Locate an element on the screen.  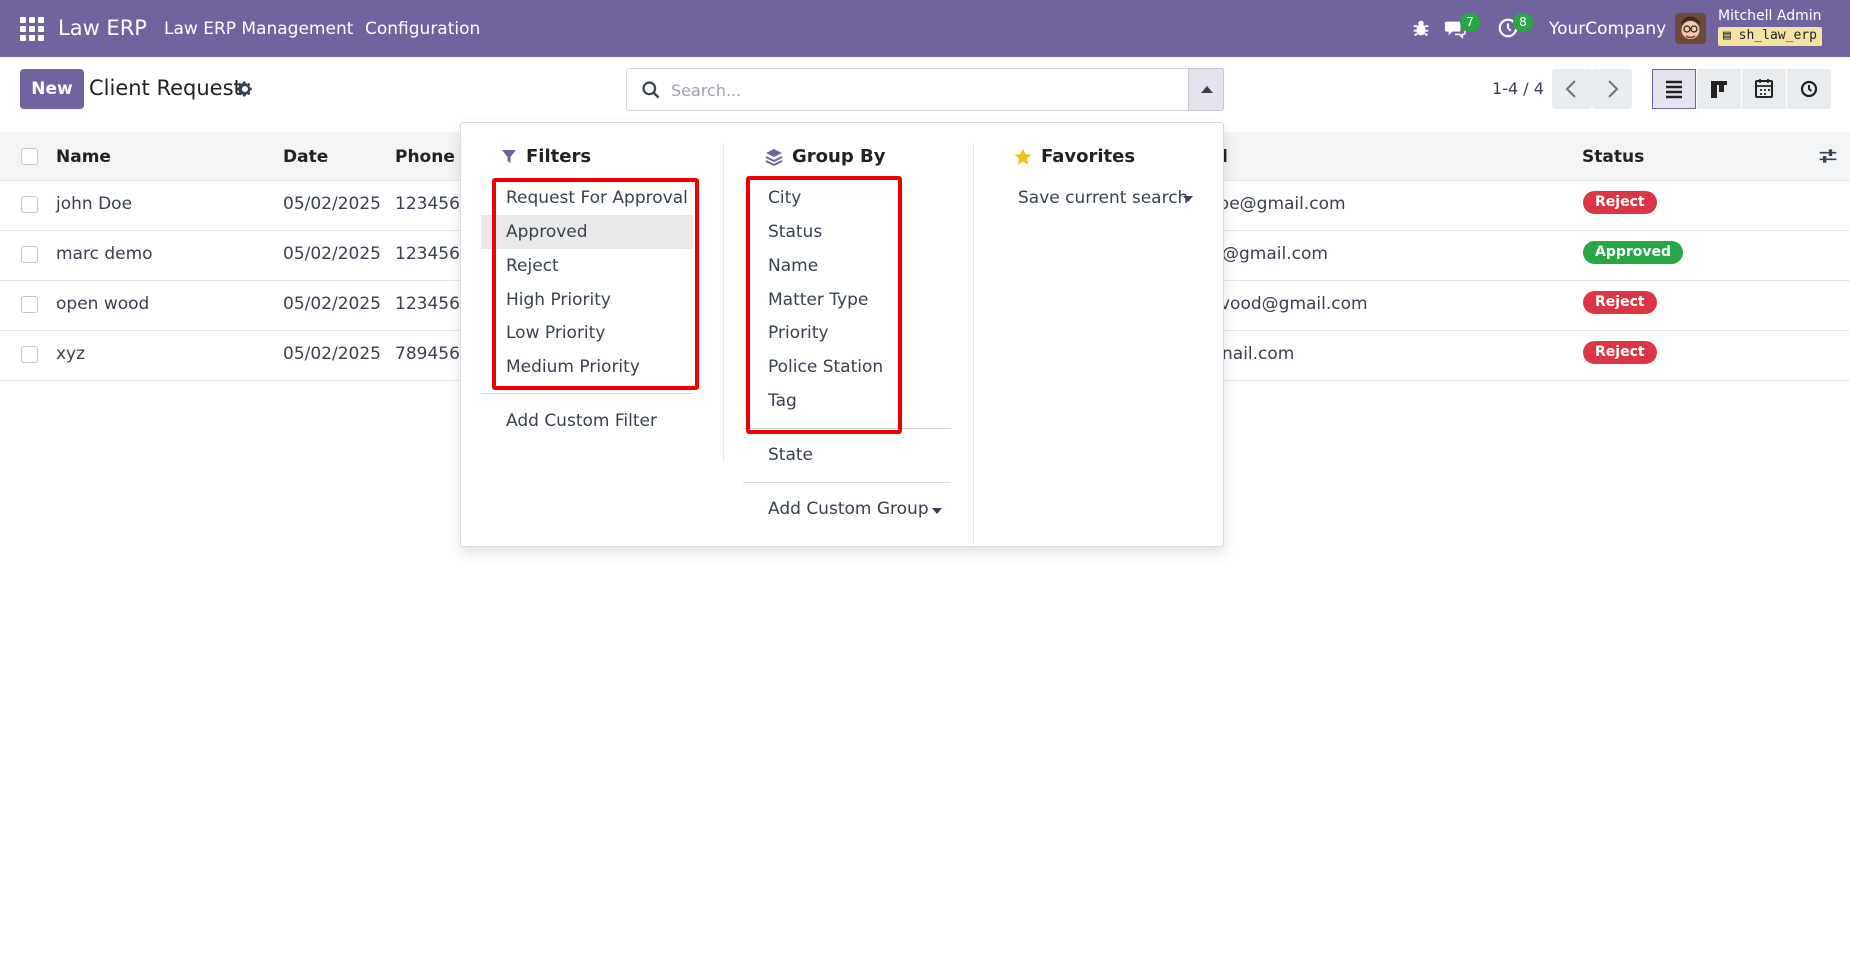
star-icon is located at coordinates (1023, 156).